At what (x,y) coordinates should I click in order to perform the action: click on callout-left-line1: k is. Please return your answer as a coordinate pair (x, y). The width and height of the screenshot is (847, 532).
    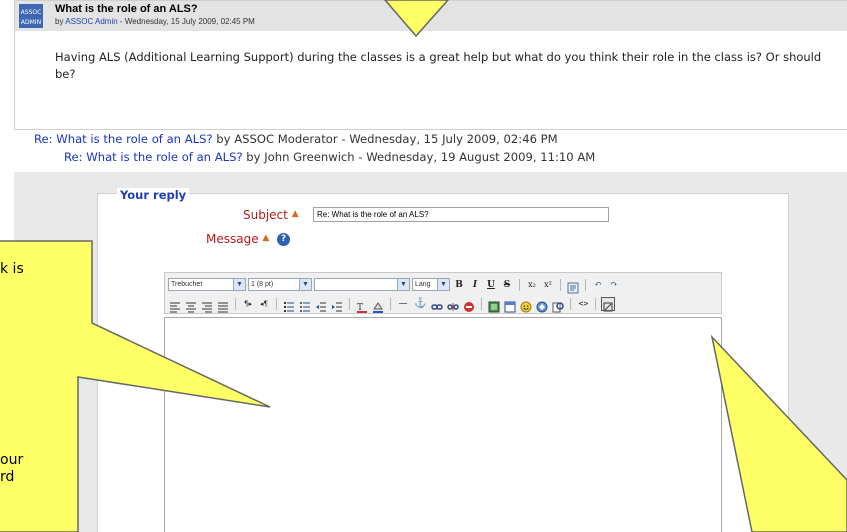
    Looking at the image, I should click on (12, 269).